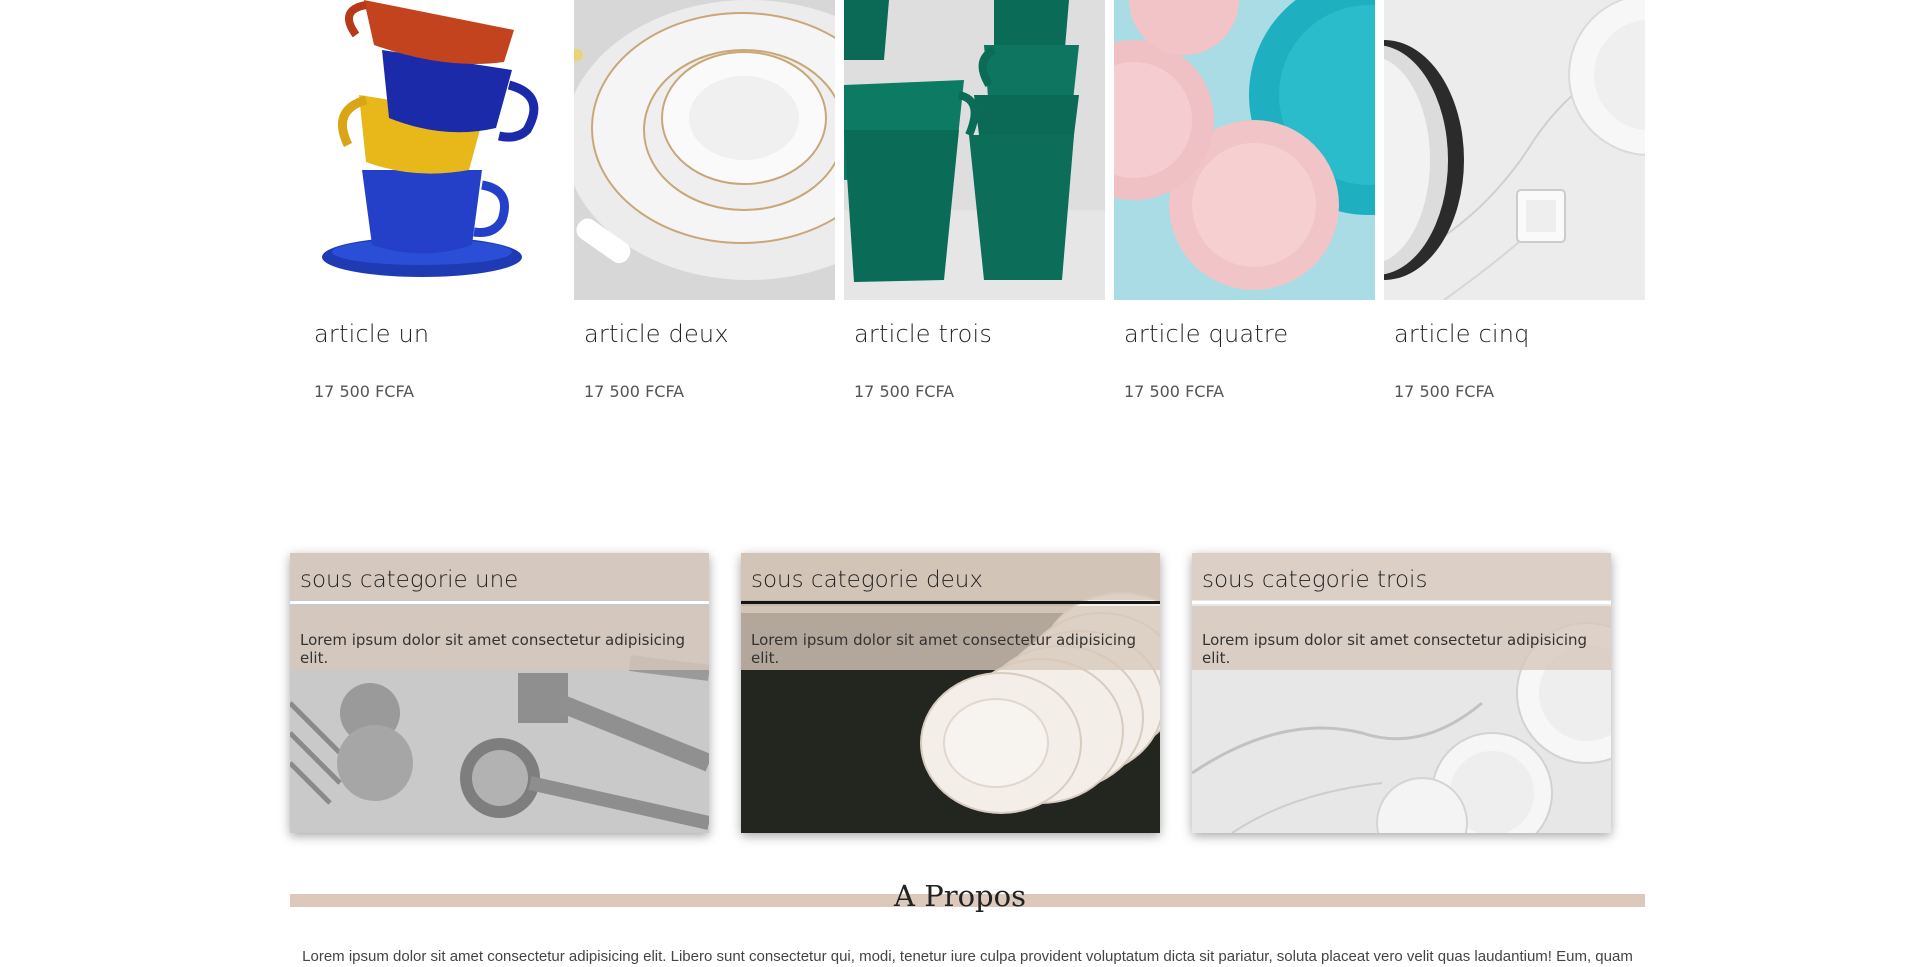 The height and width of the screenshot is (967, 1920). Describe the element at coordinates (1244, 150) in the screenshot. I see `product-image-pink-teal-plates` at that location.